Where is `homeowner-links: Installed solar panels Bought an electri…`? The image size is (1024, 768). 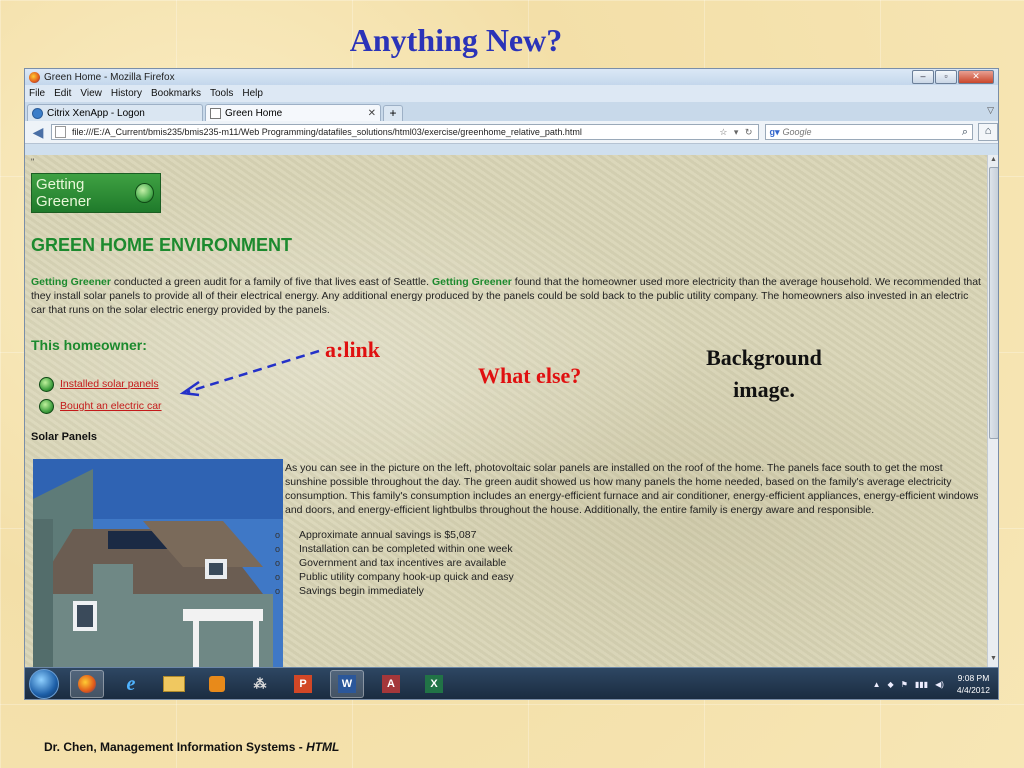
homeowner-links: Installed solar panels Bought an electri… is located at coordinates (100, 395).